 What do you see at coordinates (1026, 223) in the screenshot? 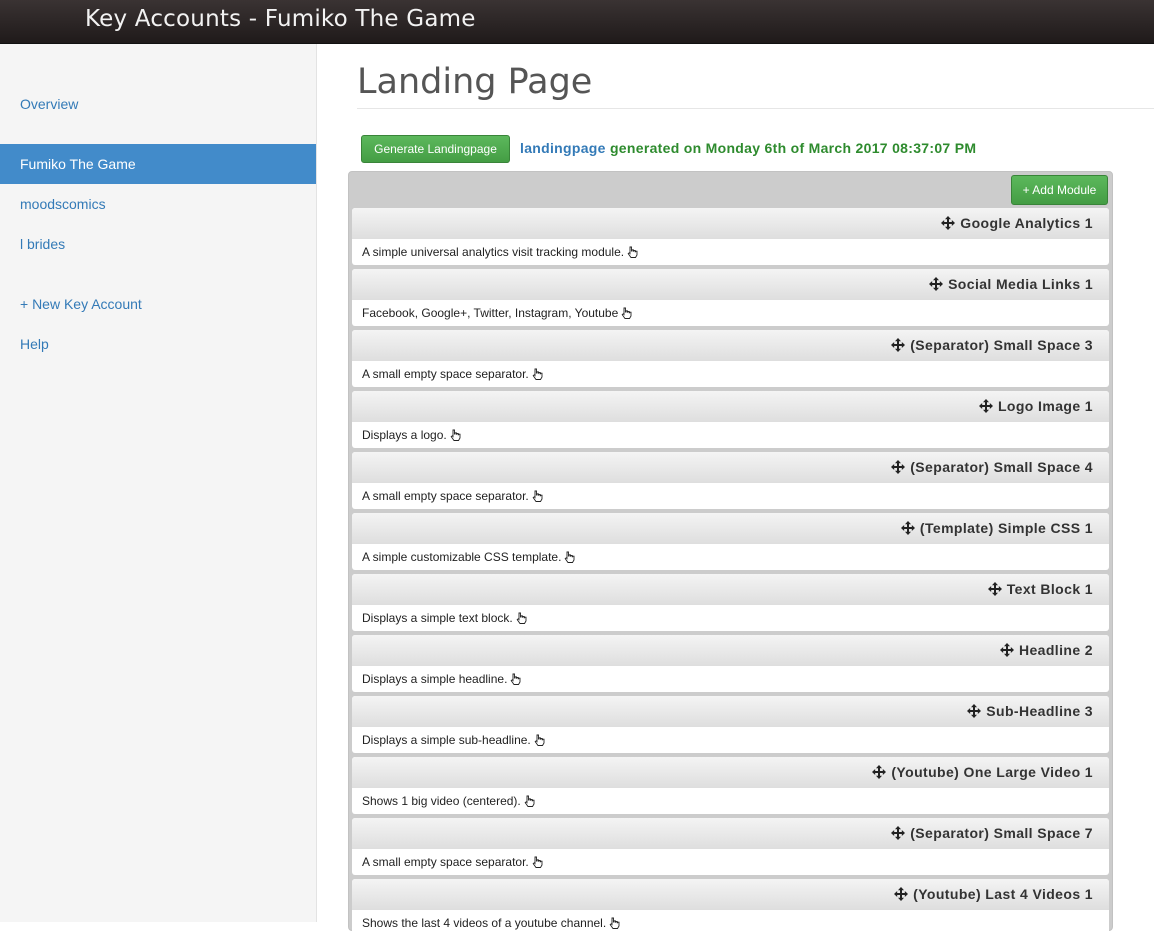
I see `module-title-text: Google Analytics 1` at bounding box center [1026, 223].